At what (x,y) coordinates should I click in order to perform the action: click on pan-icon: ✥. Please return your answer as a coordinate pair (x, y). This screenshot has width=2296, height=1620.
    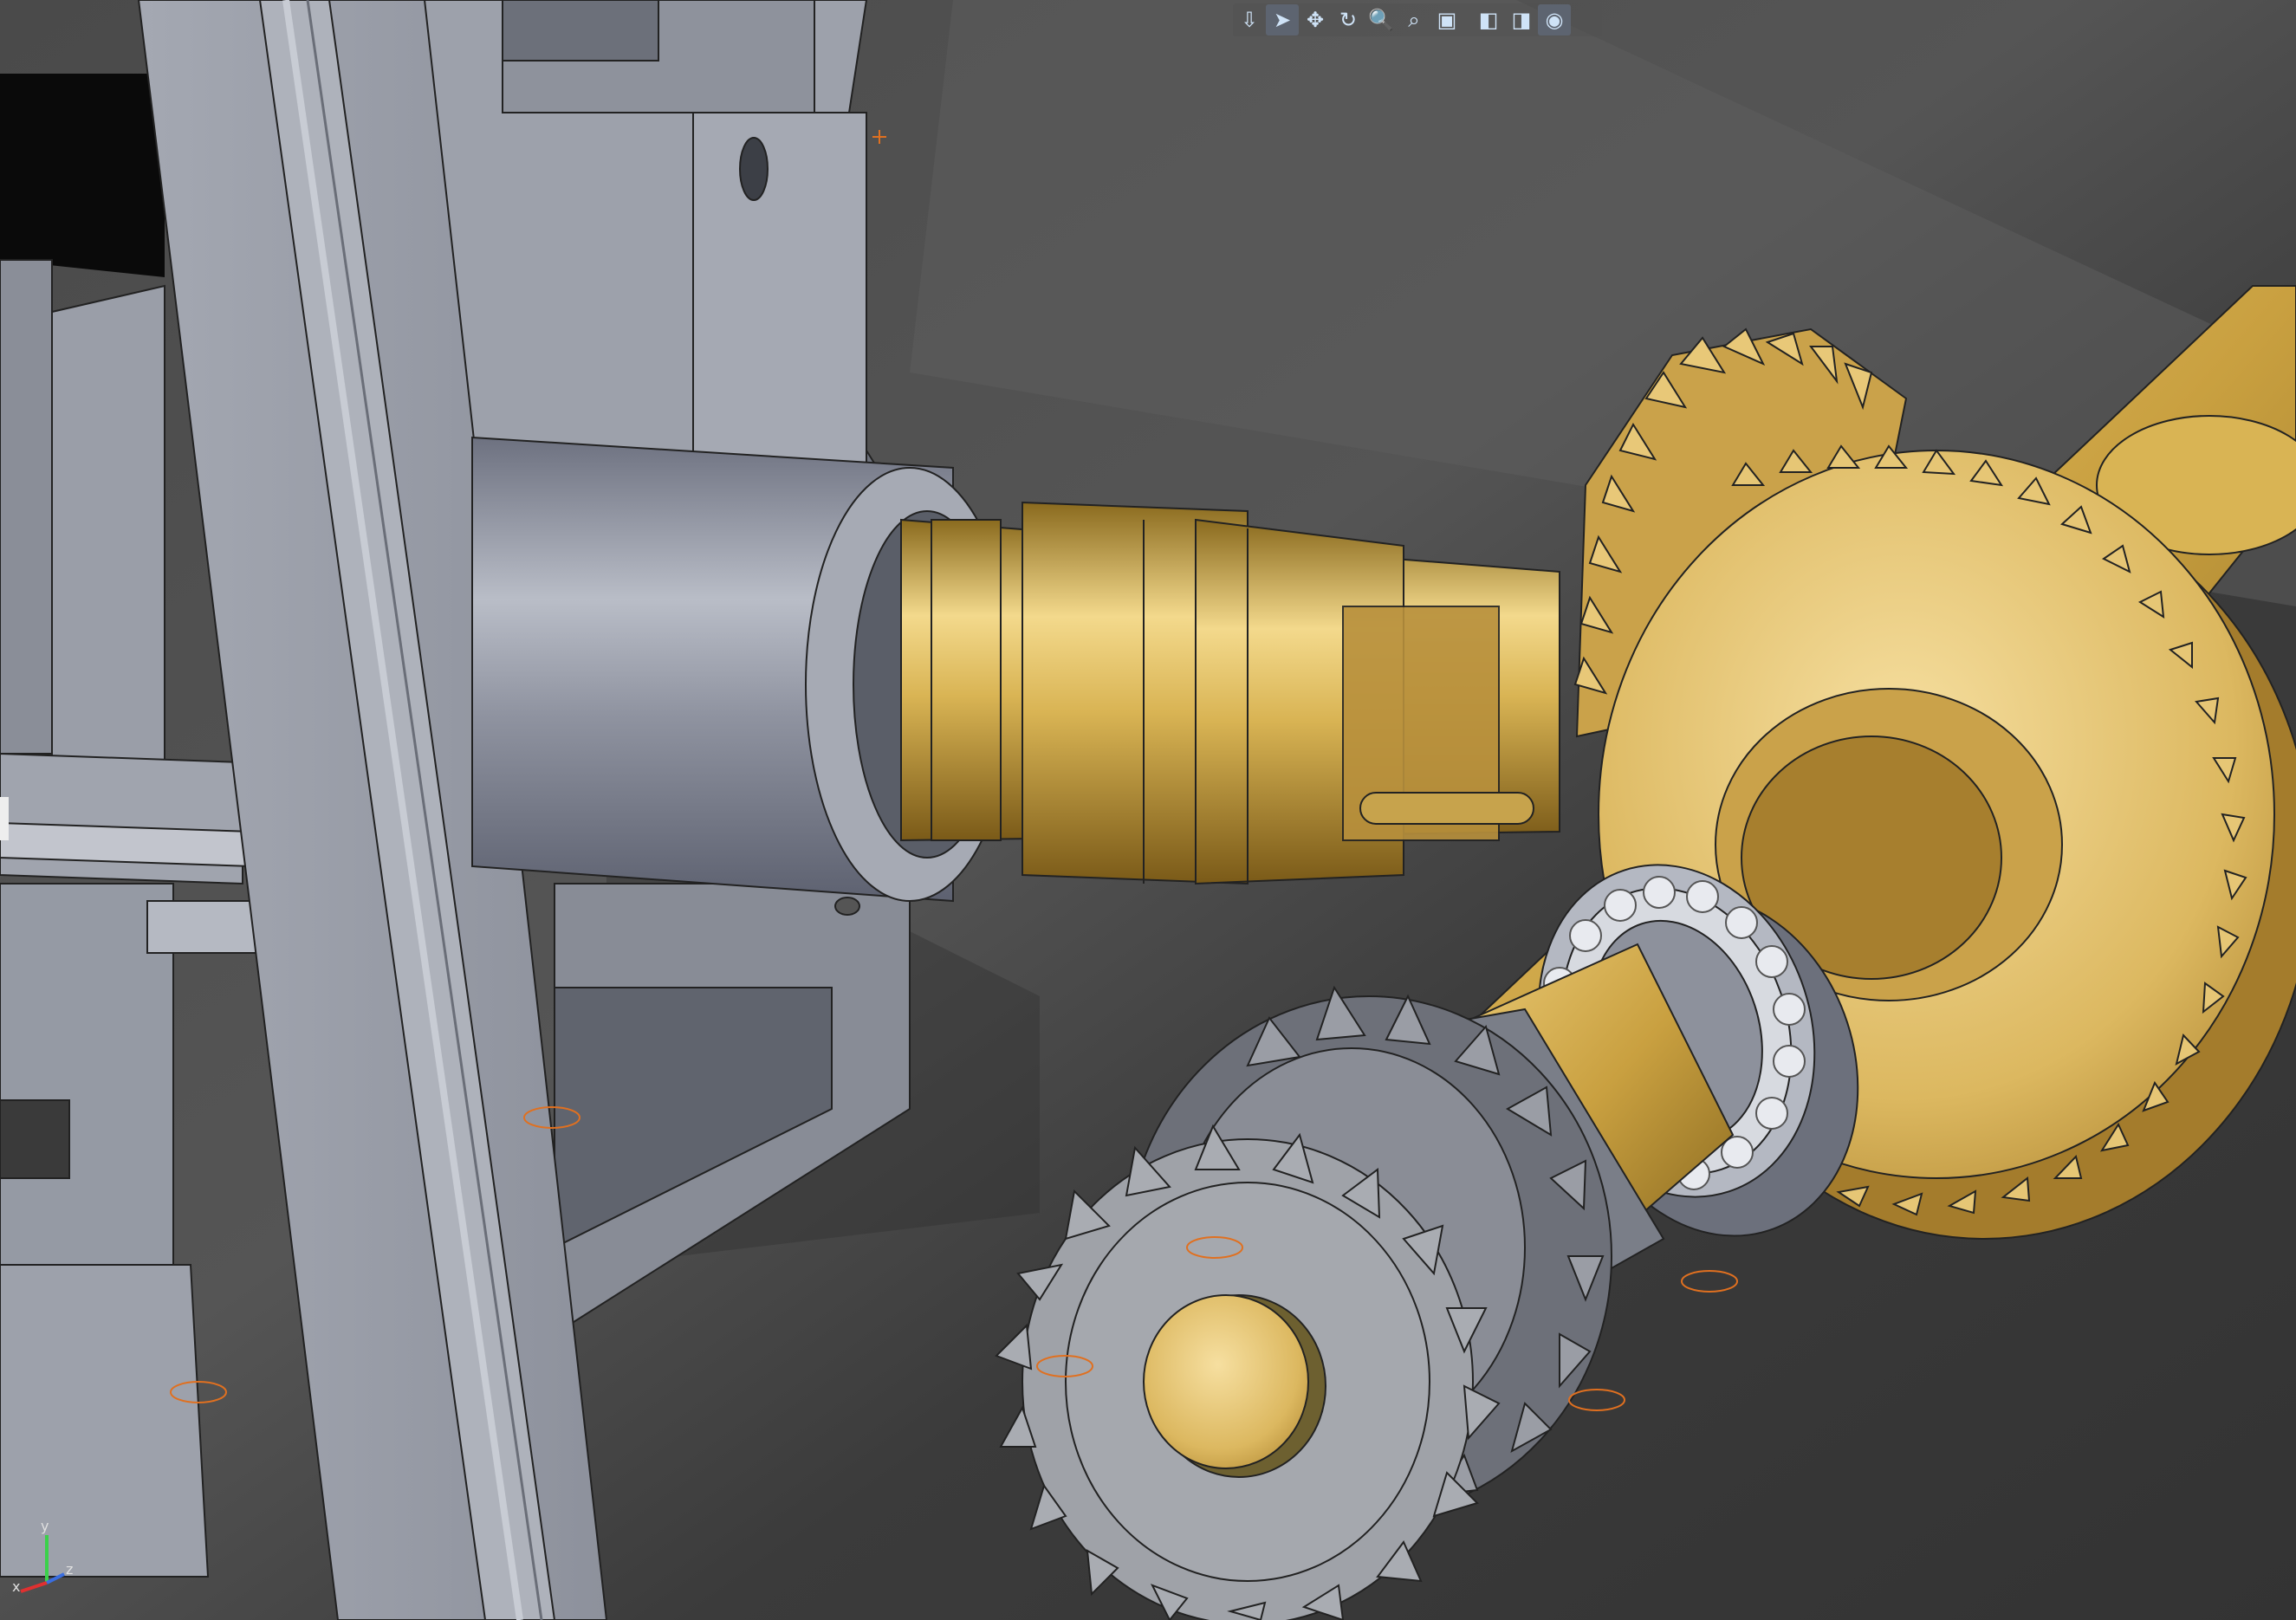
    Looking at the image, I should click on (1315, 20).